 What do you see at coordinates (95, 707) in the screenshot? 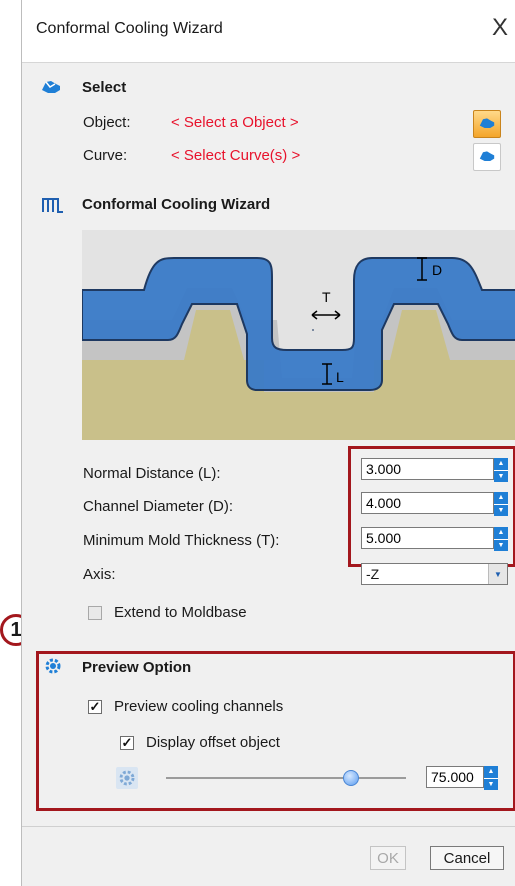
I see `preview-channels-checkbox: ✓` at bounding box center [95, 707].